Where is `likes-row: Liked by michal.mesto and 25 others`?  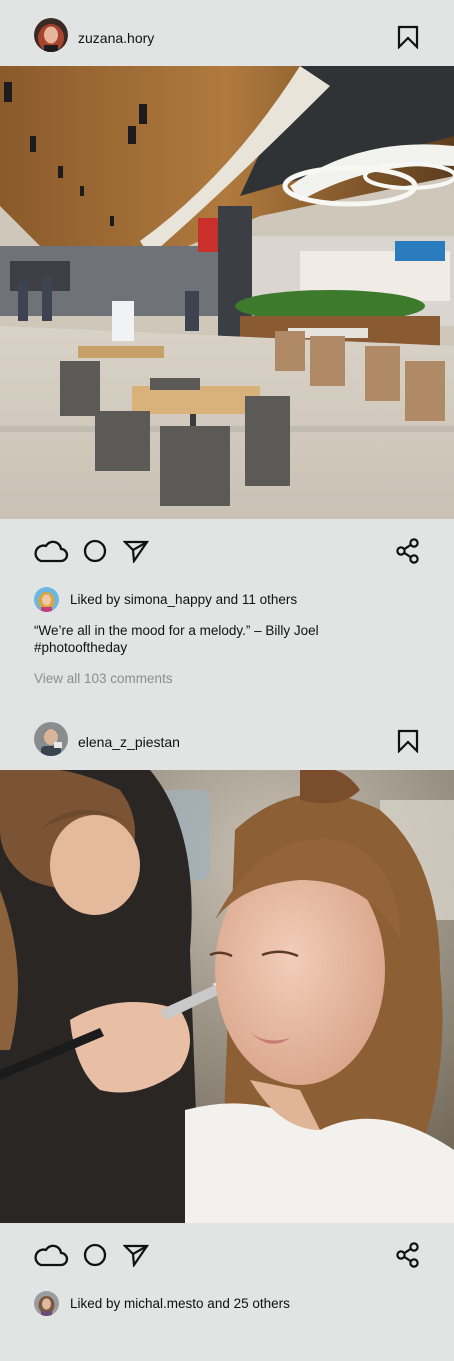 likes-row: Liked by michal.mesto and 25 others is located at coordinates (227, 1304).